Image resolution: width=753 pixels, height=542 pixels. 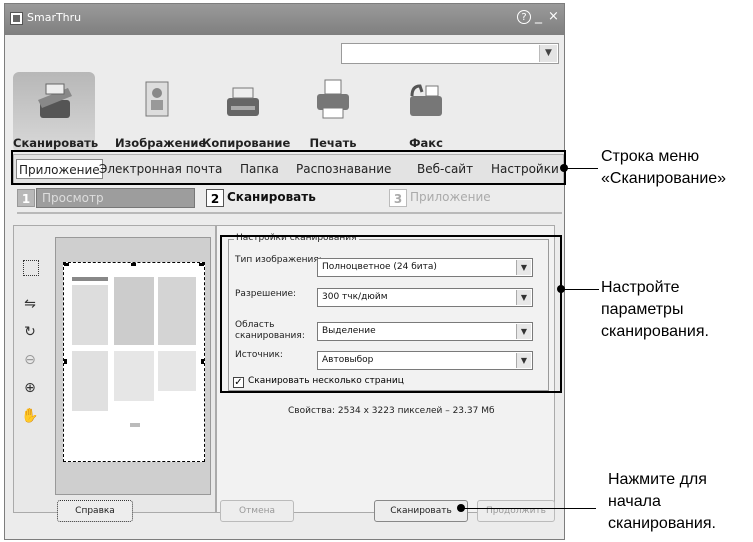 I want to click on toolbar-fax-button: Факс, so click(x=426, y=112).